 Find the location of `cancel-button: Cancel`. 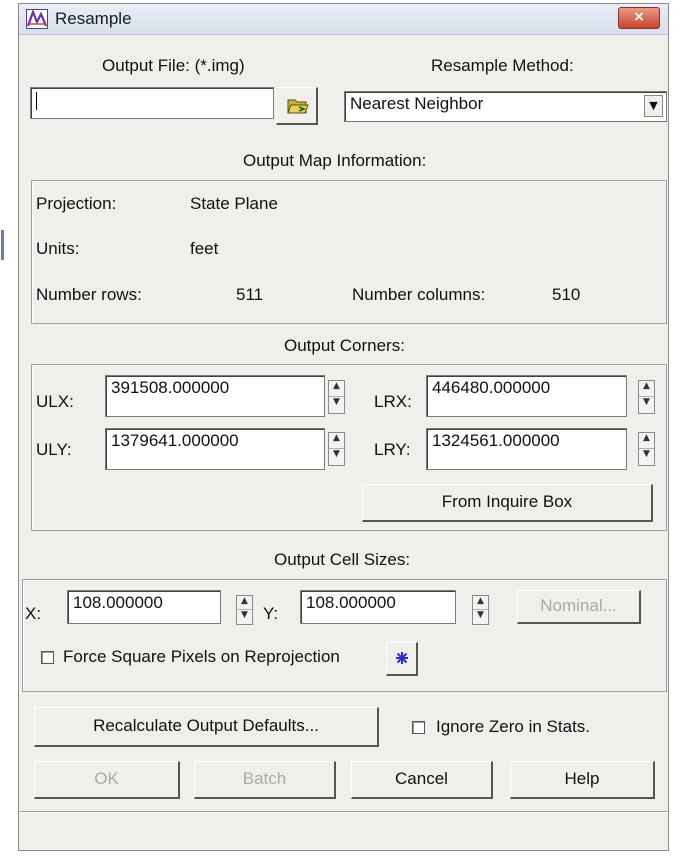

cancel-button: Cancel is located at coordinates (422, 780).